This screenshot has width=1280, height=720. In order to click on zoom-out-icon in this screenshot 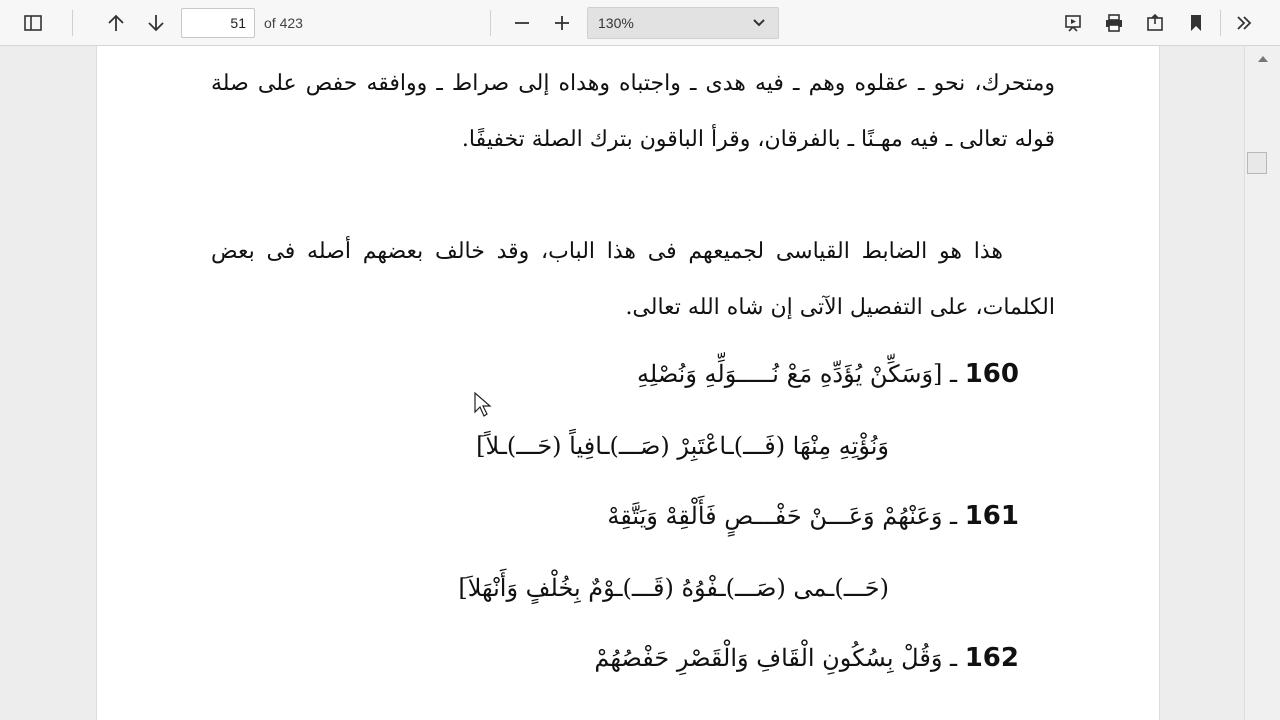, I will do `click(522, 23)`.